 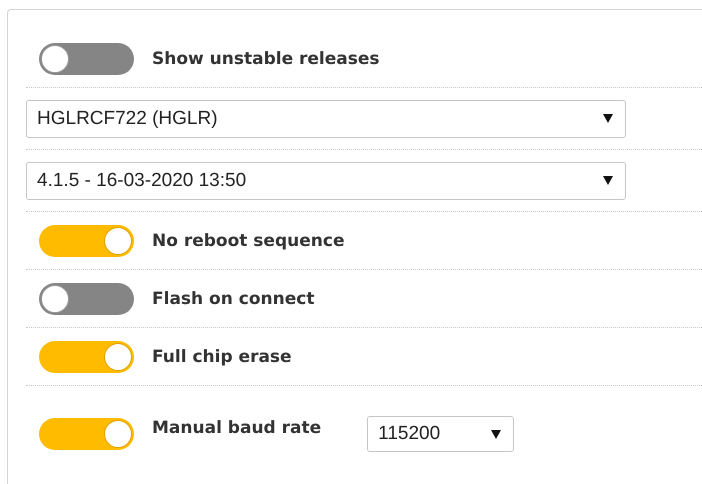 I want to click on baud-rate-select: 115200, so click(x=440, y=434).